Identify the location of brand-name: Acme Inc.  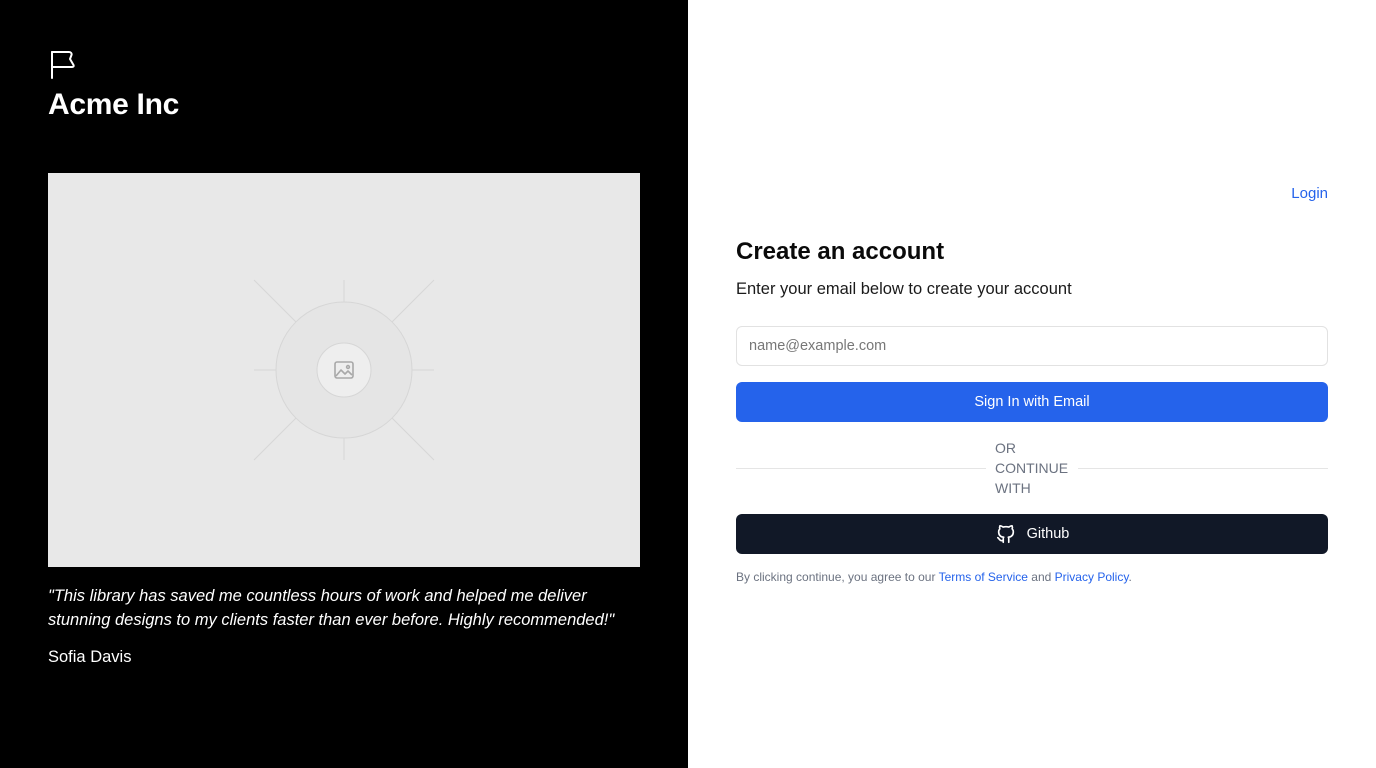
(113, 104).